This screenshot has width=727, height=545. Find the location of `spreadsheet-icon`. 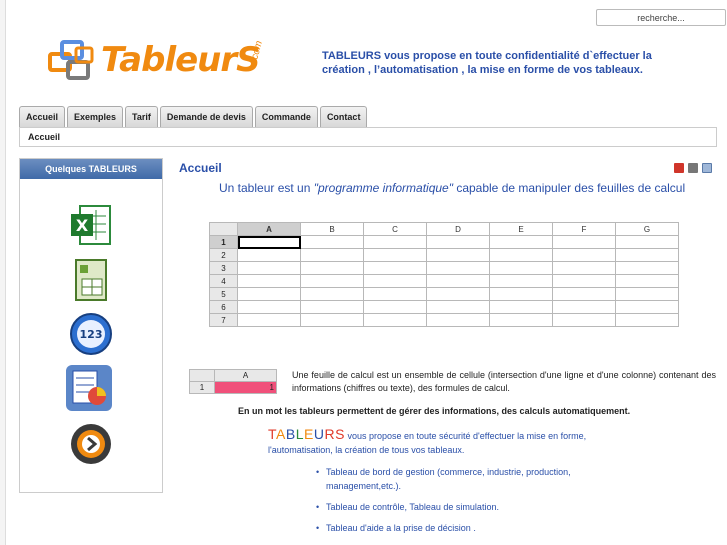

spreadsheet-icon is located at coordinates (91, 280).